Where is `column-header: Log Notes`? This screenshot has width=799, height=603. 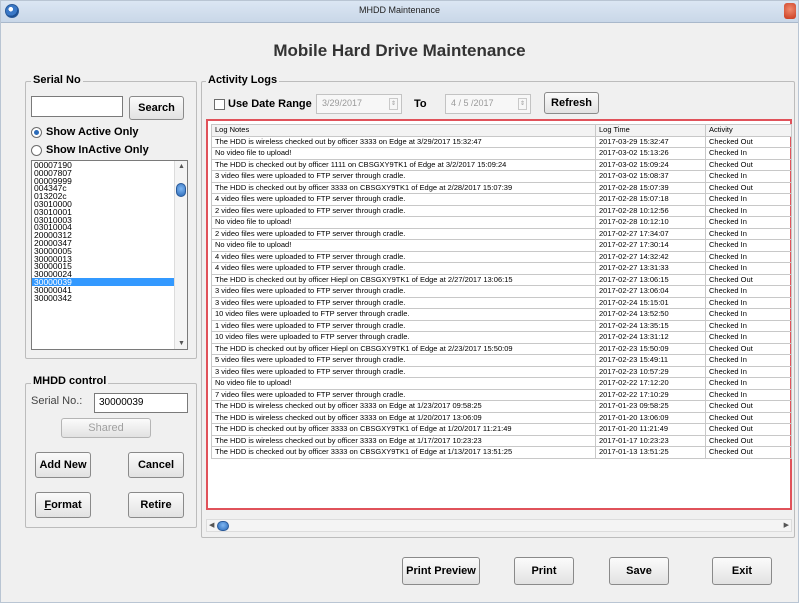
column-header: Log Notes is located at coordinates (403, 130).